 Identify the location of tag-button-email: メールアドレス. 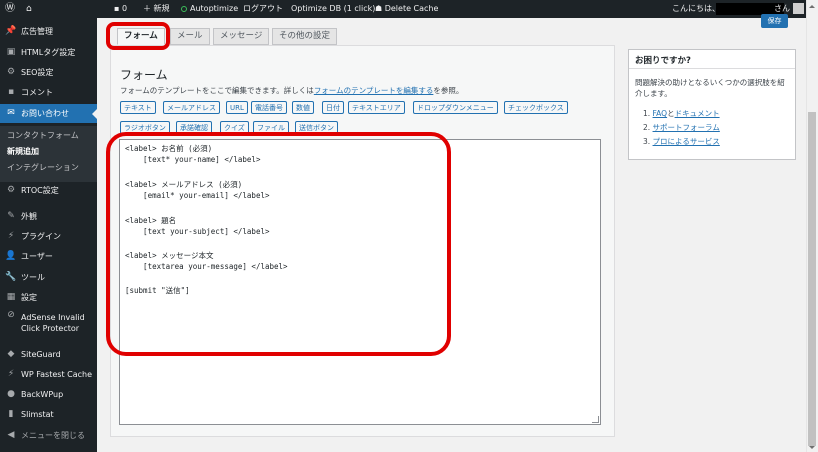
(191, 107).